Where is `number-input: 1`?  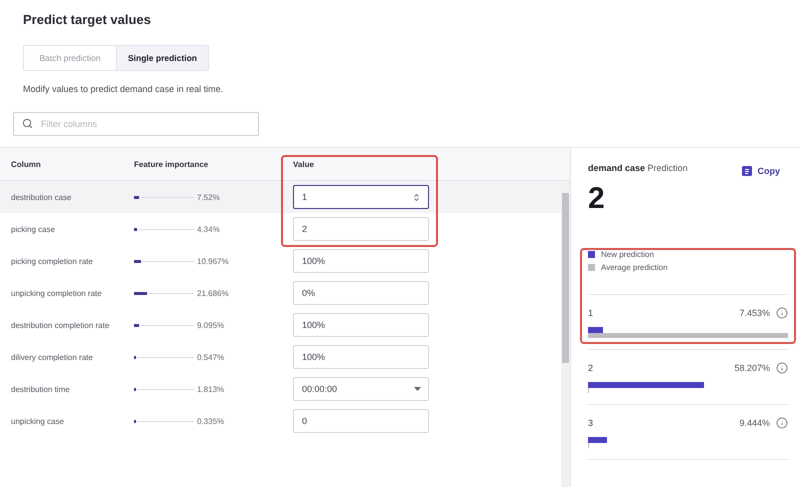
number-input: 1 is located at coordinates (361, 197).